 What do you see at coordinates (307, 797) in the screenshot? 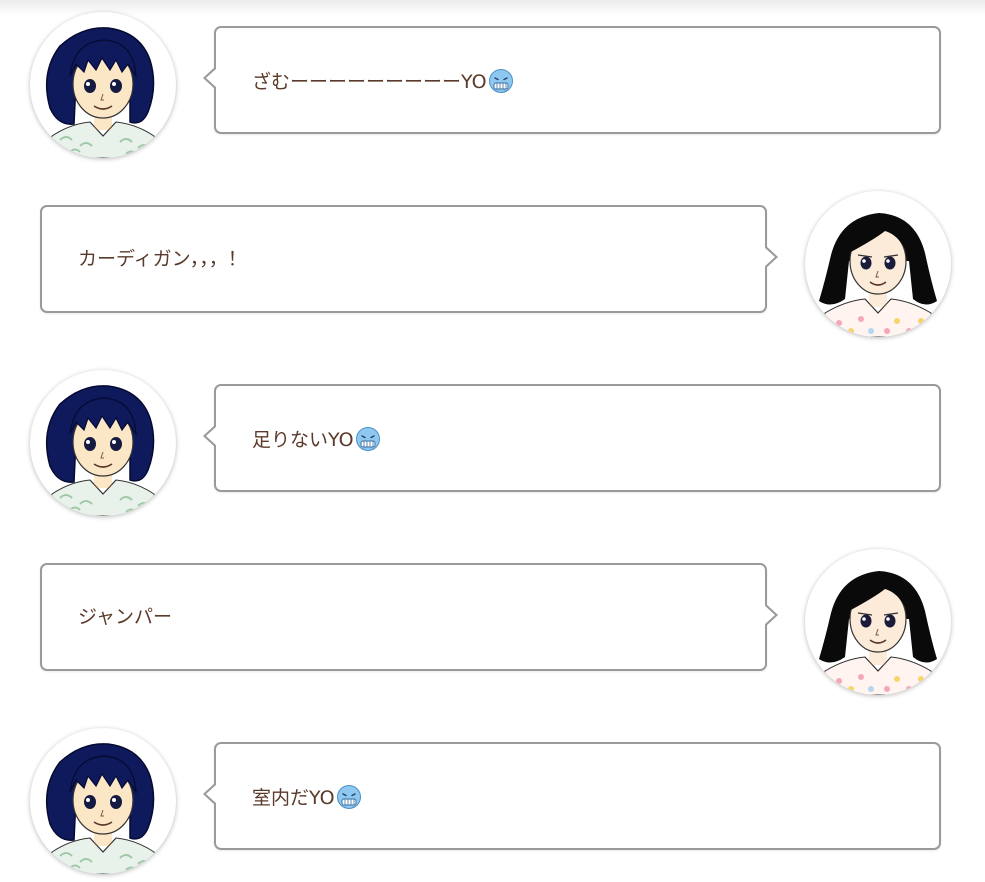
I see `message-text: 室内だYO` at bounding box center [307, 797].